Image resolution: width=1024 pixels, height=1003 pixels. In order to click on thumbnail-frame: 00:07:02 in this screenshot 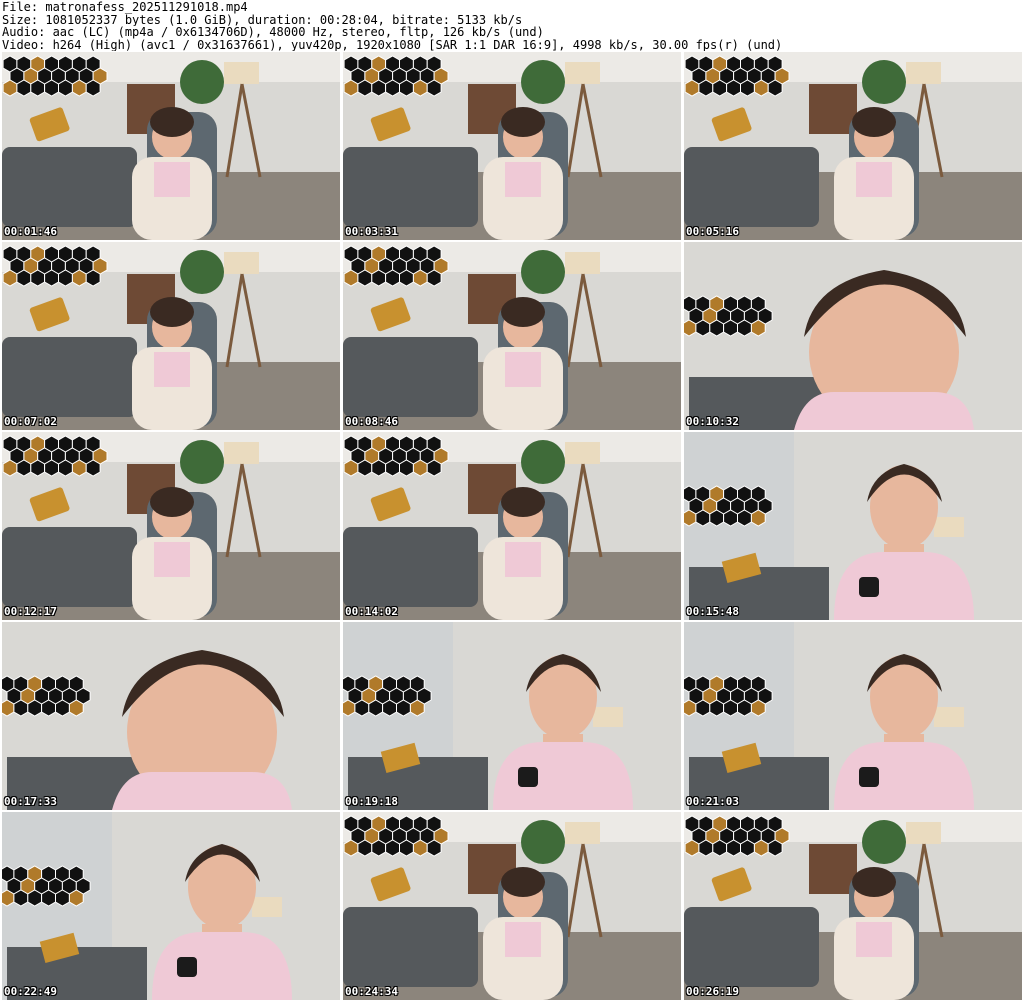, I will do `click(171, 336)`.